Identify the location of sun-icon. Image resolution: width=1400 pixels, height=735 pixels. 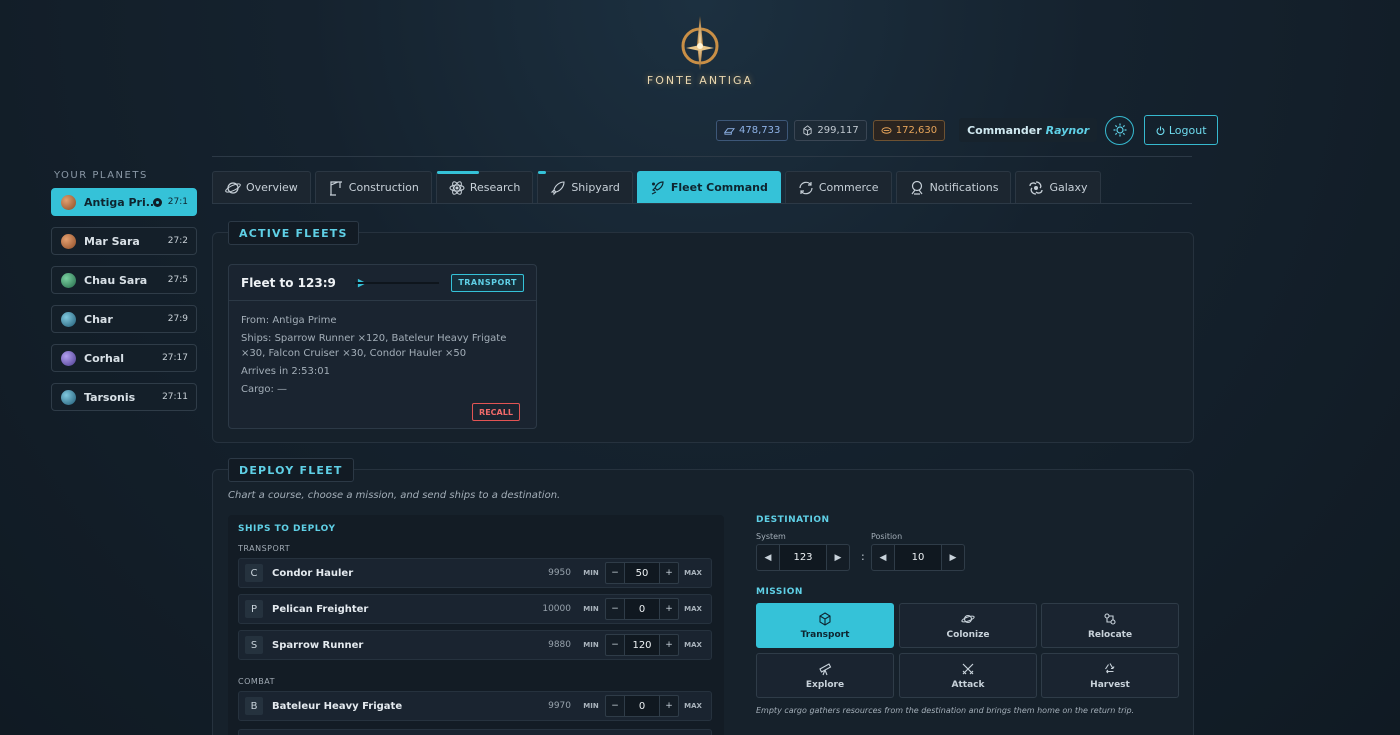
(1120, 130).